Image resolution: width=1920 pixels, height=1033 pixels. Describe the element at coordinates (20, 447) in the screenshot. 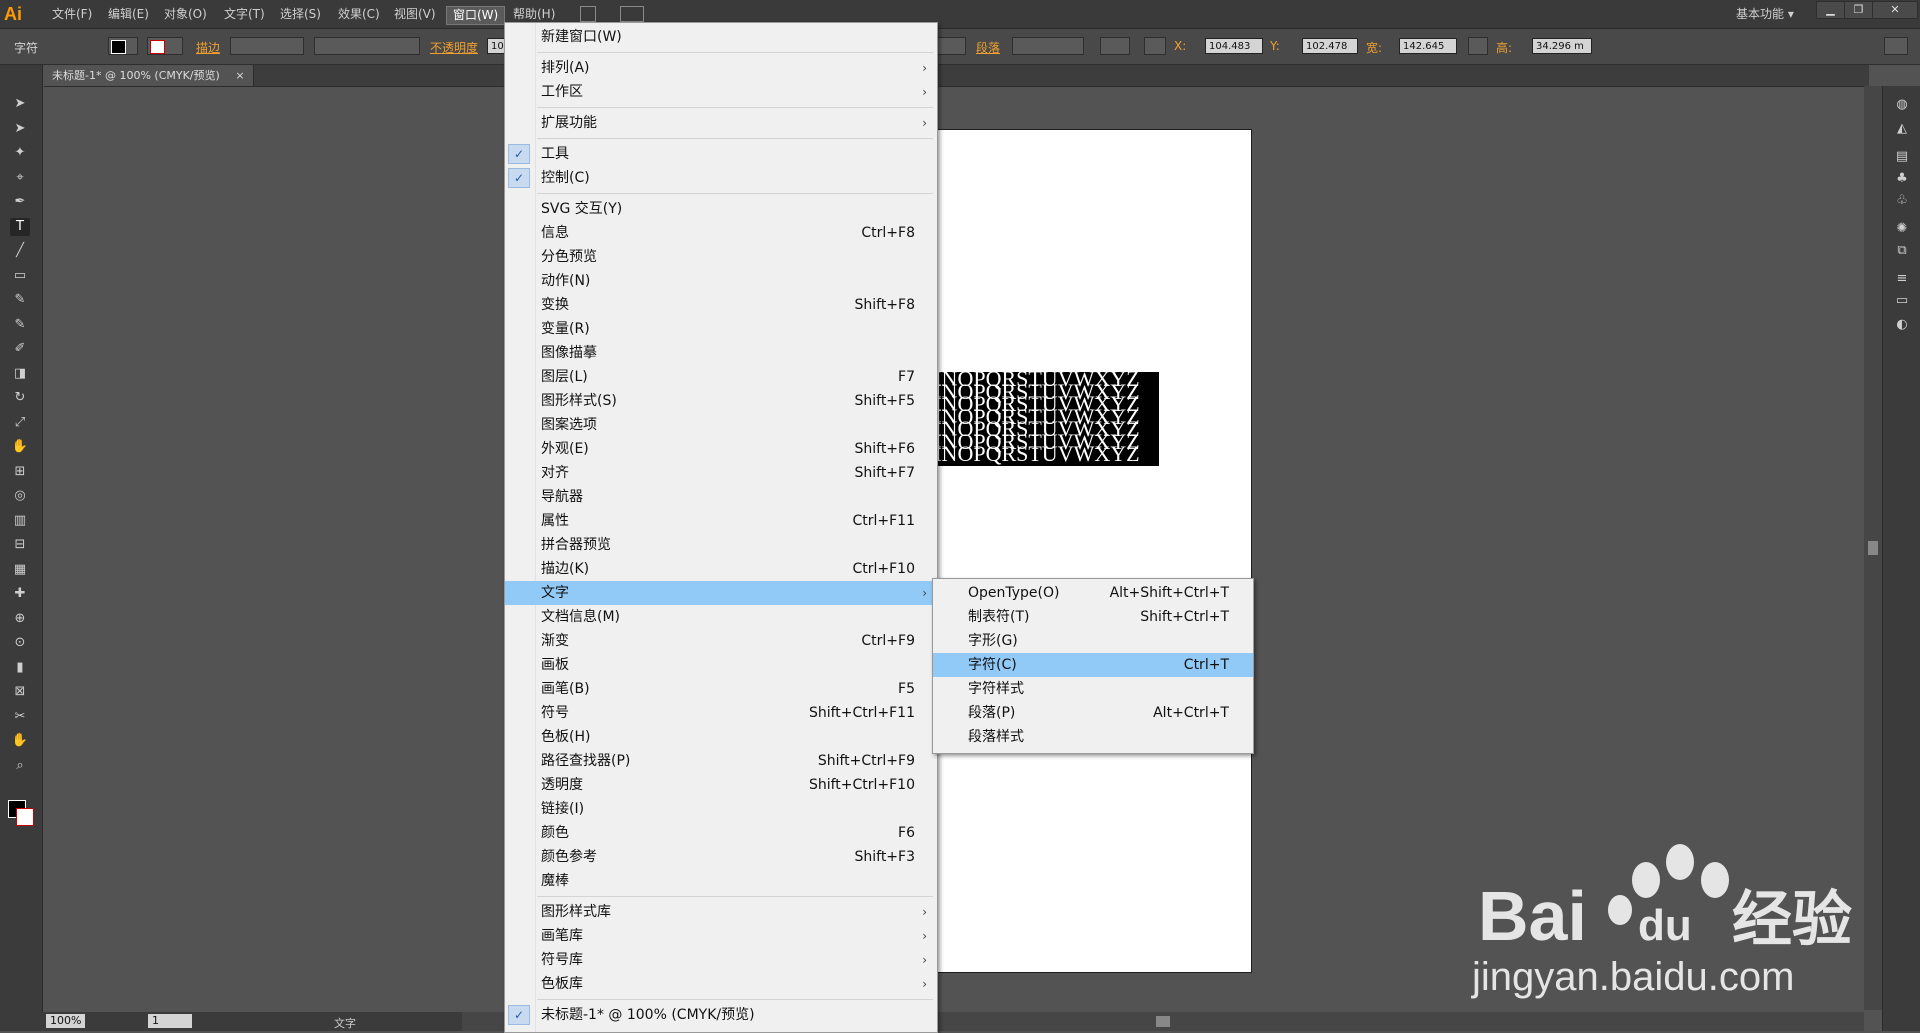

I see `warp-icon: ✋` at that location.